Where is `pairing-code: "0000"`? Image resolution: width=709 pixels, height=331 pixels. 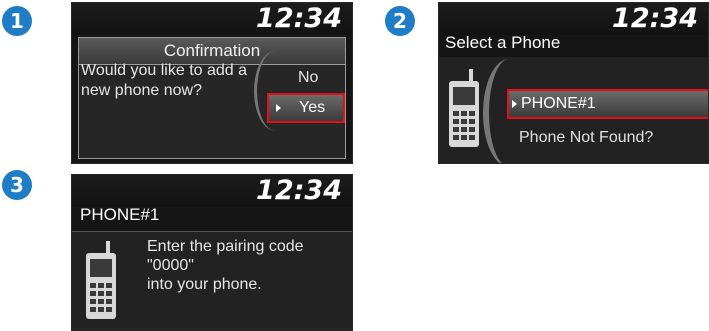
pairing-code: "0000" is located at coordinates (170, 265).